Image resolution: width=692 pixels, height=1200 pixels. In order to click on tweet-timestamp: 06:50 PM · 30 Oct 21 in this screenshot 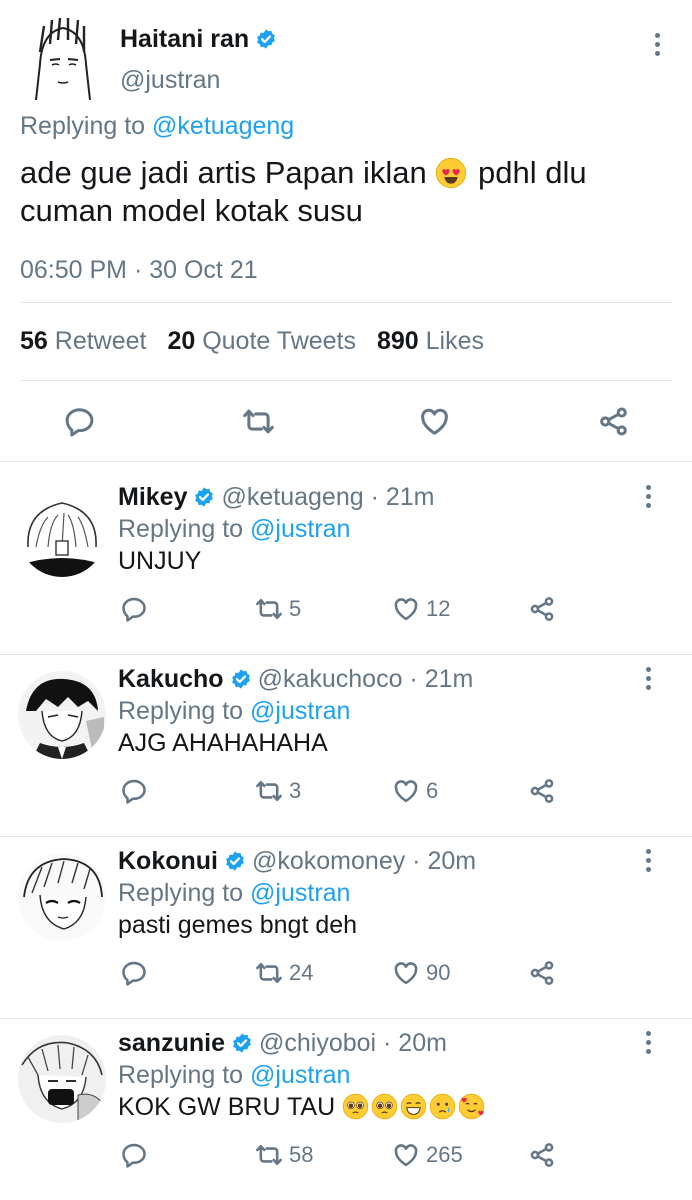, I will do `click(139, 270)`.